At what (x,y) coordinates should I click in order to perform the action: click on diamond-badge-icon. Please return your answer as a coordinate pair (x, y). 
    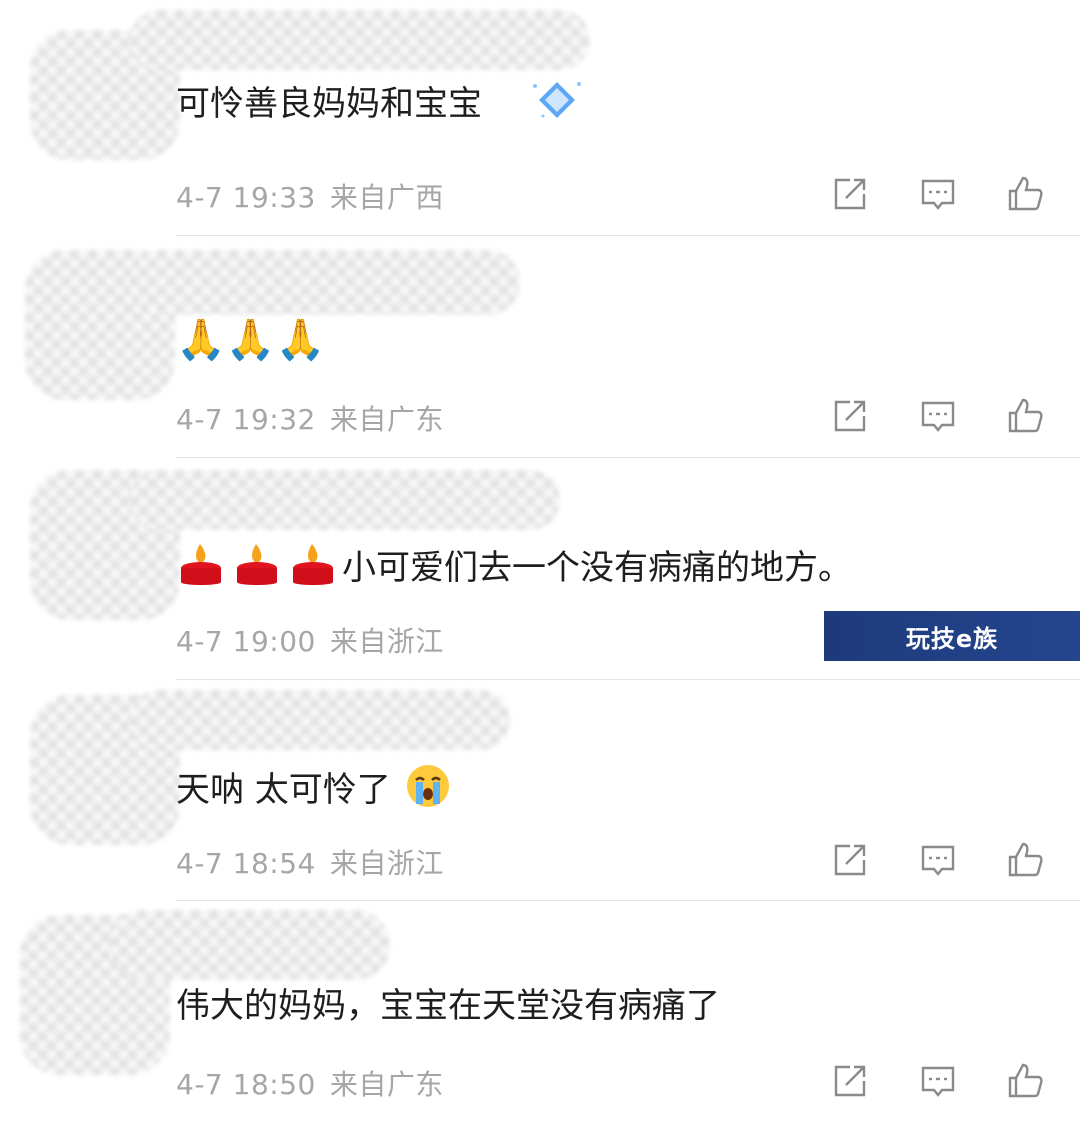
    Looking at the image, I should click on (557, 105).